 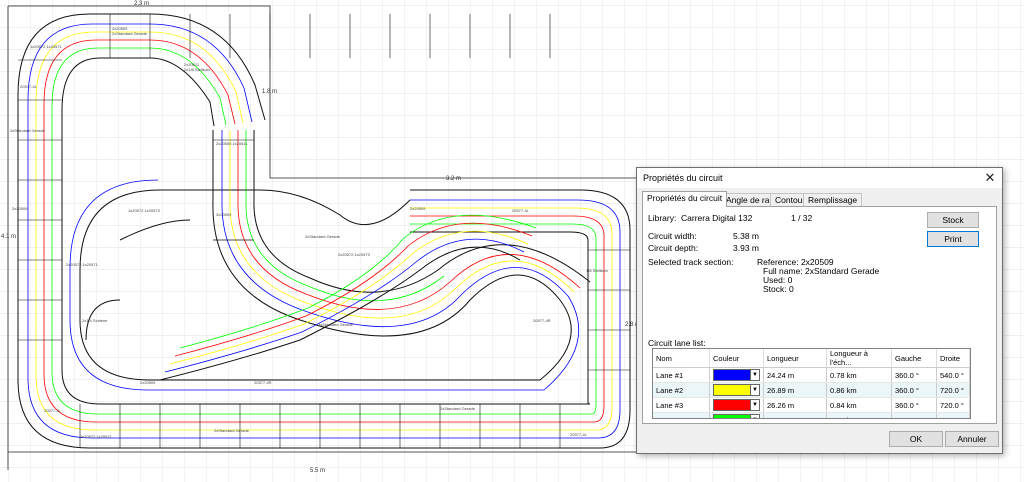 I want to click on lane-row: Lane #4 ▼23.31 m0.75 km360.0 °540.0 °, so click(x=811, y=415).